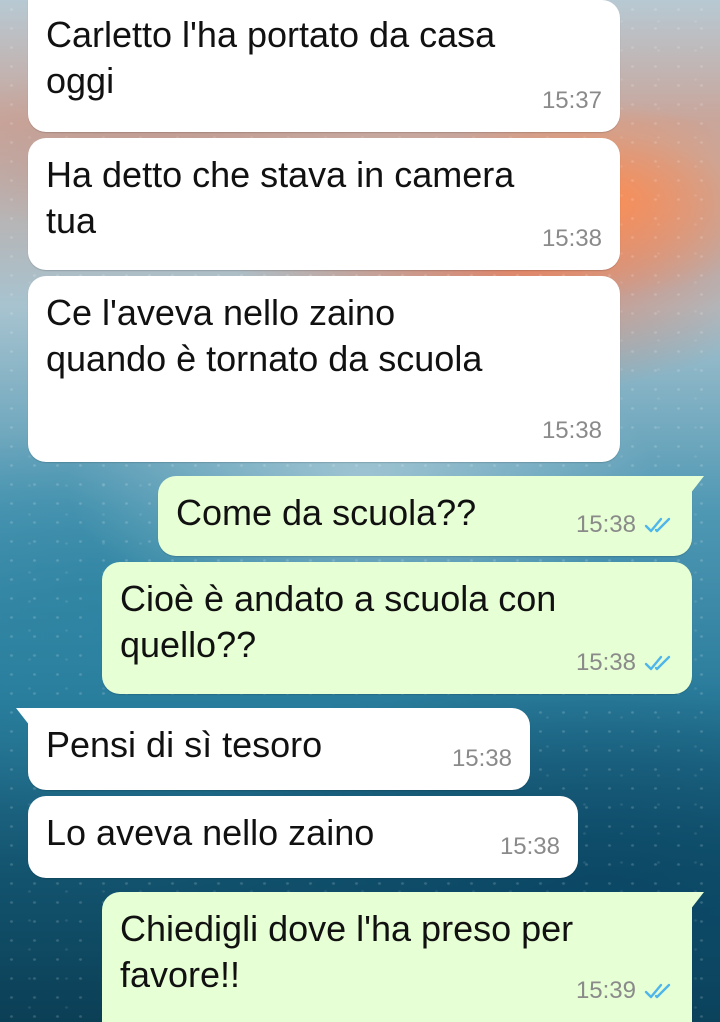 The image size is (720, 1022). I want to click on message-text: Lo aveva nello zaino, so click(210, 832).